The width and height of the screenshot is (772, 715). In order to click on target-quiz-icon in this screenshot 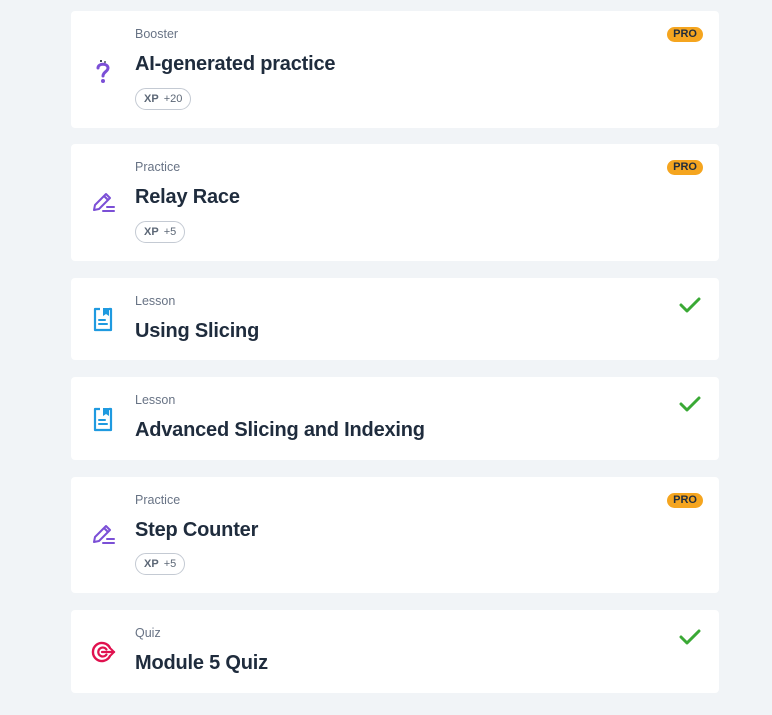, I will do `click(103, 652)`.